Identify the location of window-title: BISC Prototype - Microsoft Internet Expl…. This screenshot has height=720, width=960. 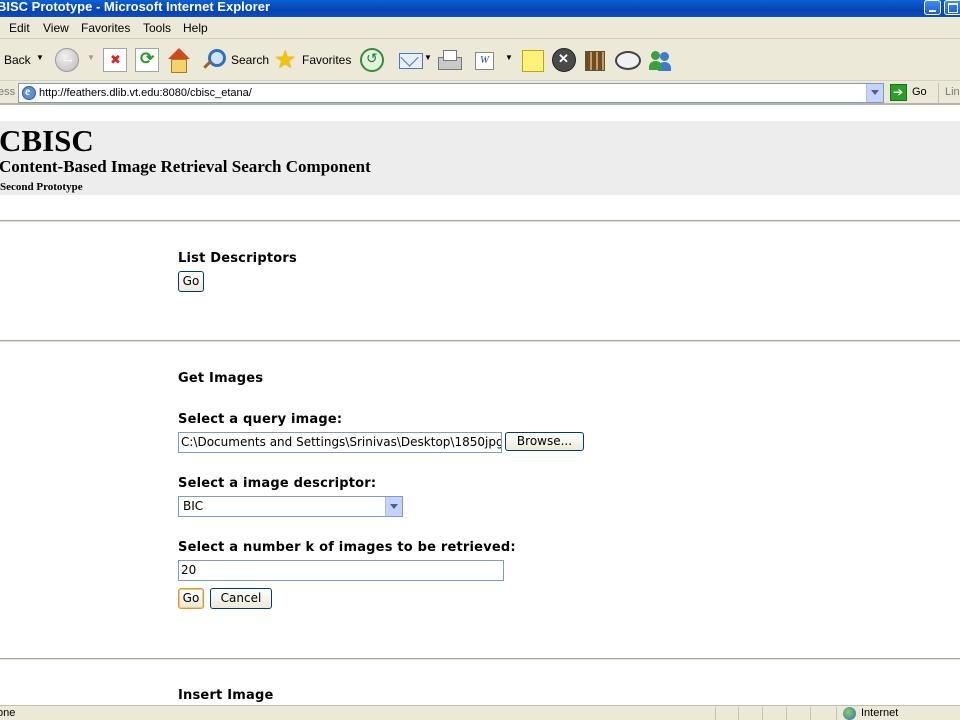
(135, 7).